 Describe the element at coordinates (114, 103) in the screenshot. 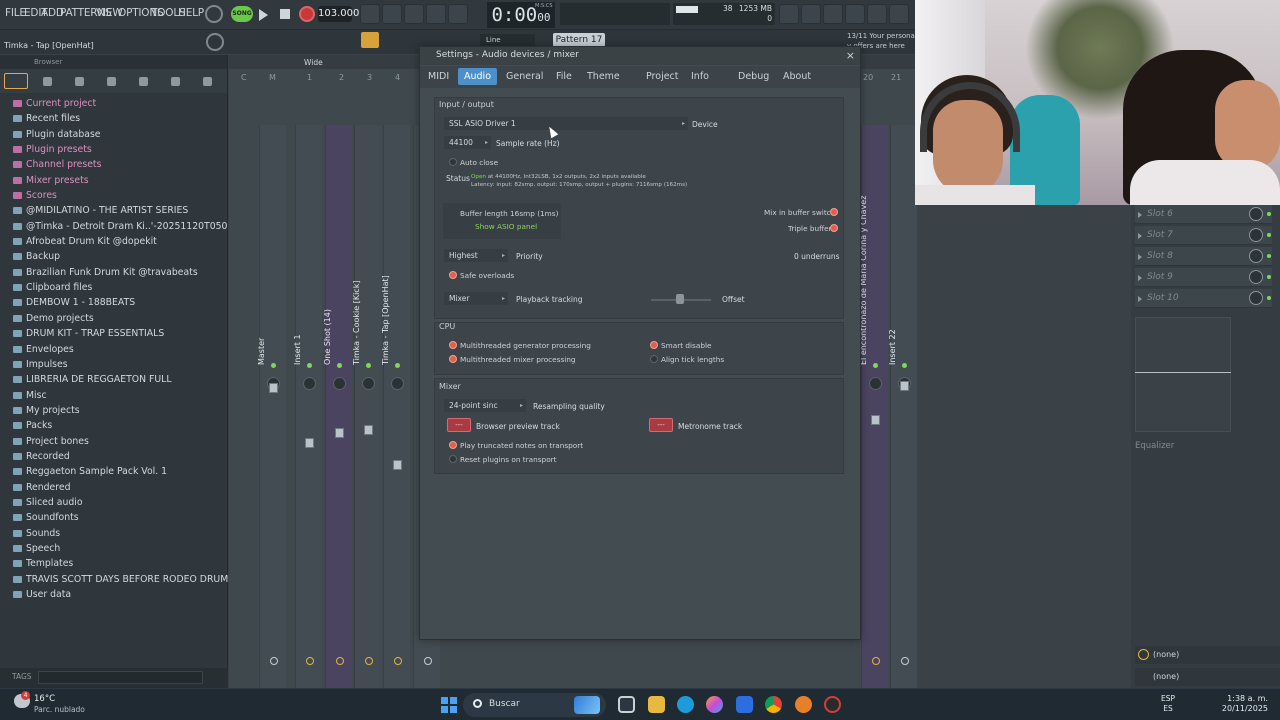

I see `browser-item: Current project` at that location.